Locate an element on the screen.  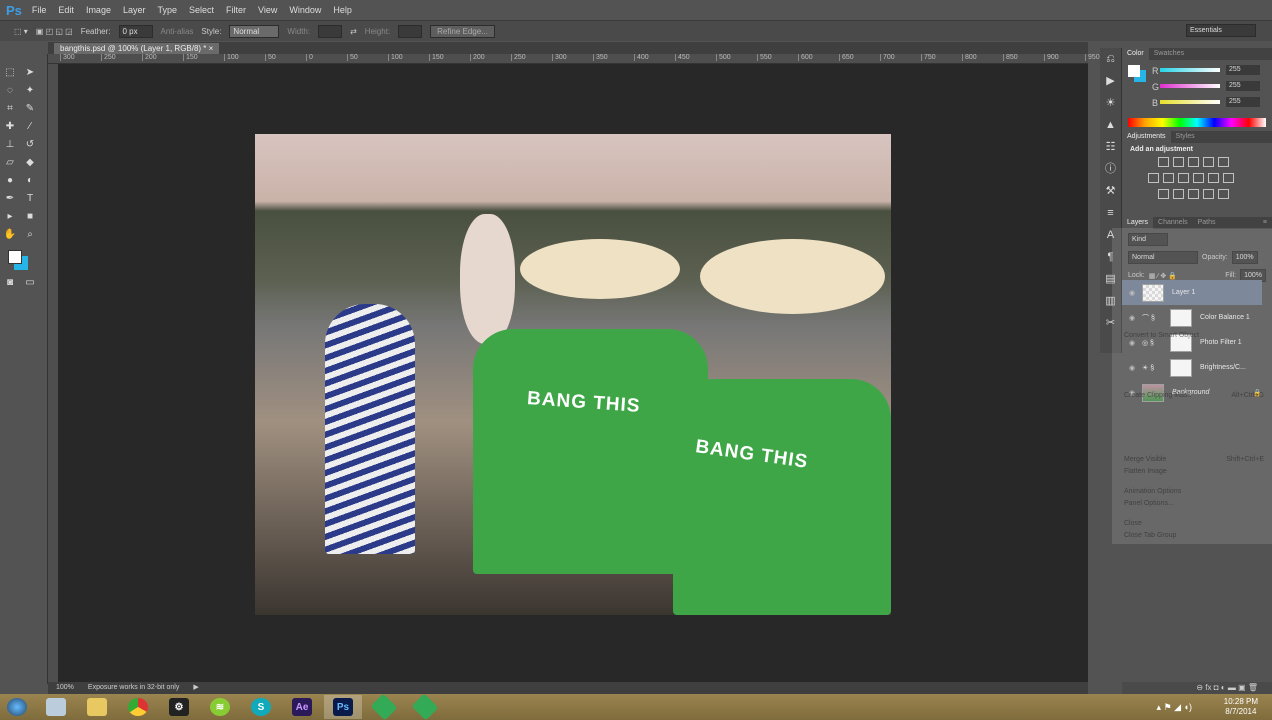
healing-brush-icon: ✚ is located at coordinates (10, 127).